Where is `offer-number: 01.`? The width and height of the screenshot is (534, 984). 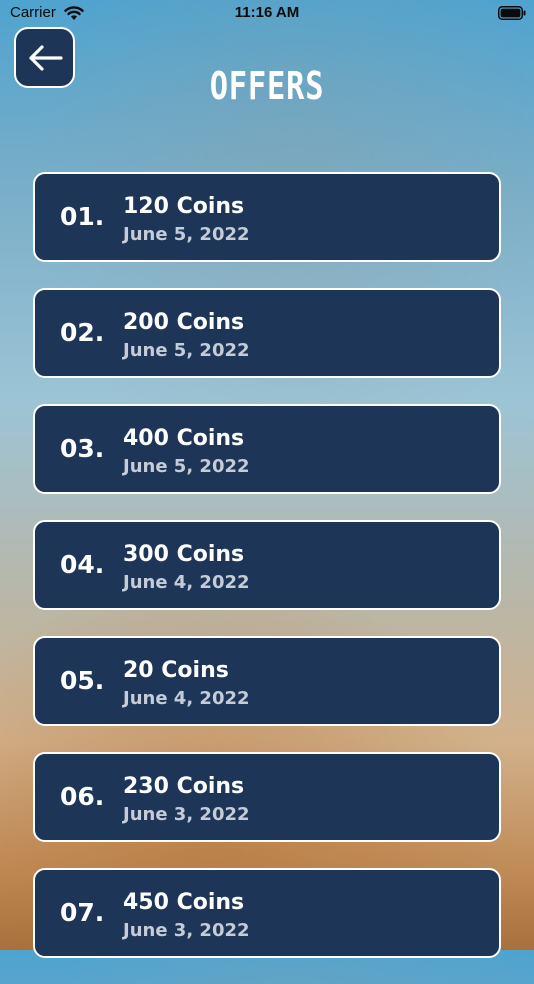 offer-number: 01. is located at coordinates (82, 216).